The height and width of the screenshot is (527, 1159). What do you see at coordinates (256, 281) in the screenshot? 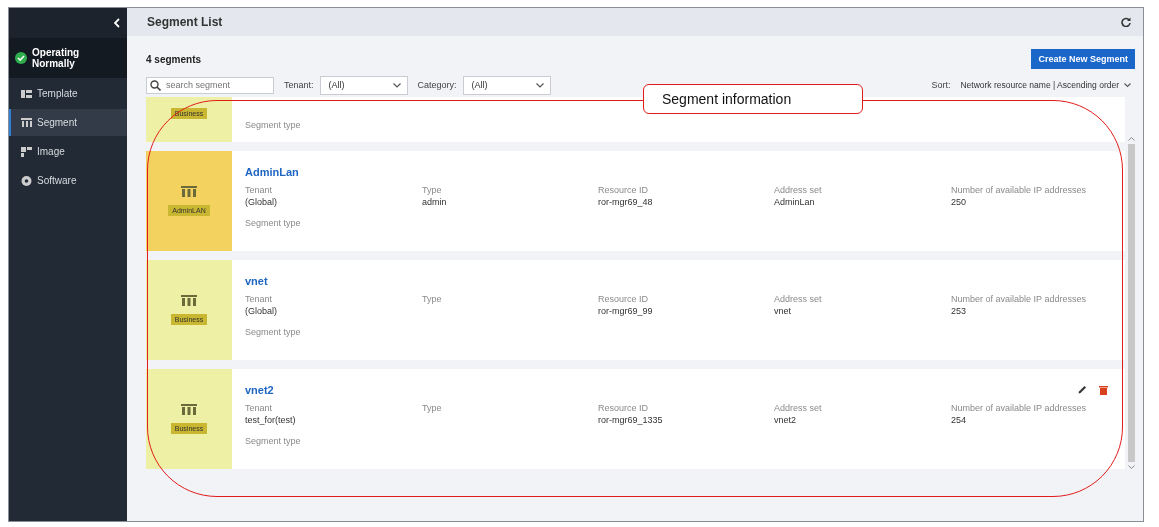
I see `segment-name-link: vnet` at bounding box center [256, 281].